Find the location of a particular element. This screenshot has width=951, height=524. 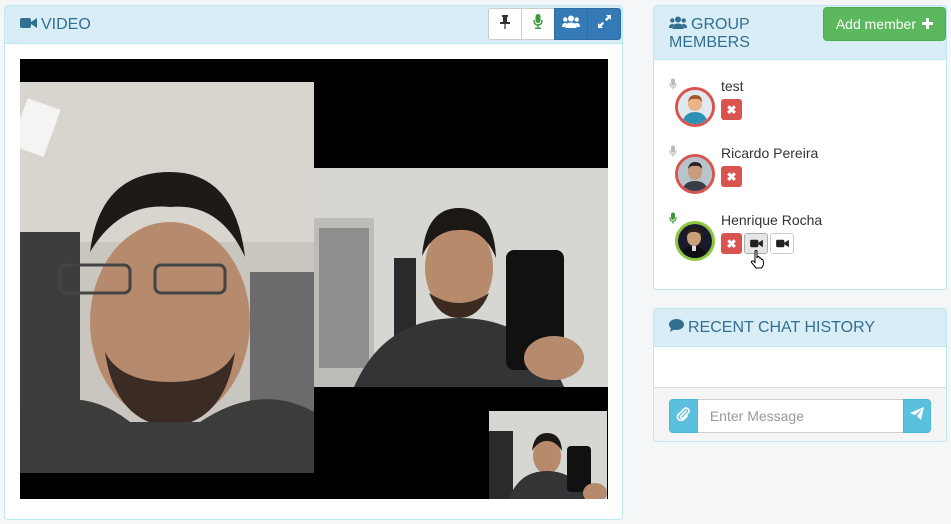

video-panel-title: VIDEO is located at coordinates (66, 25).